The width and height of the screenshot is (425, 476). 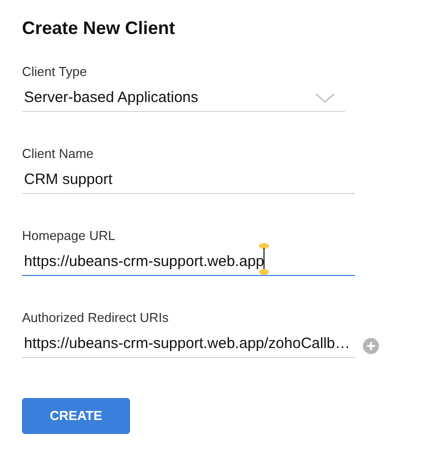 What do you see at coordinates (96, 318) in the screenshot?
I see `field-label: Authorized Redirect URIs` at bounding box center [96, 318].